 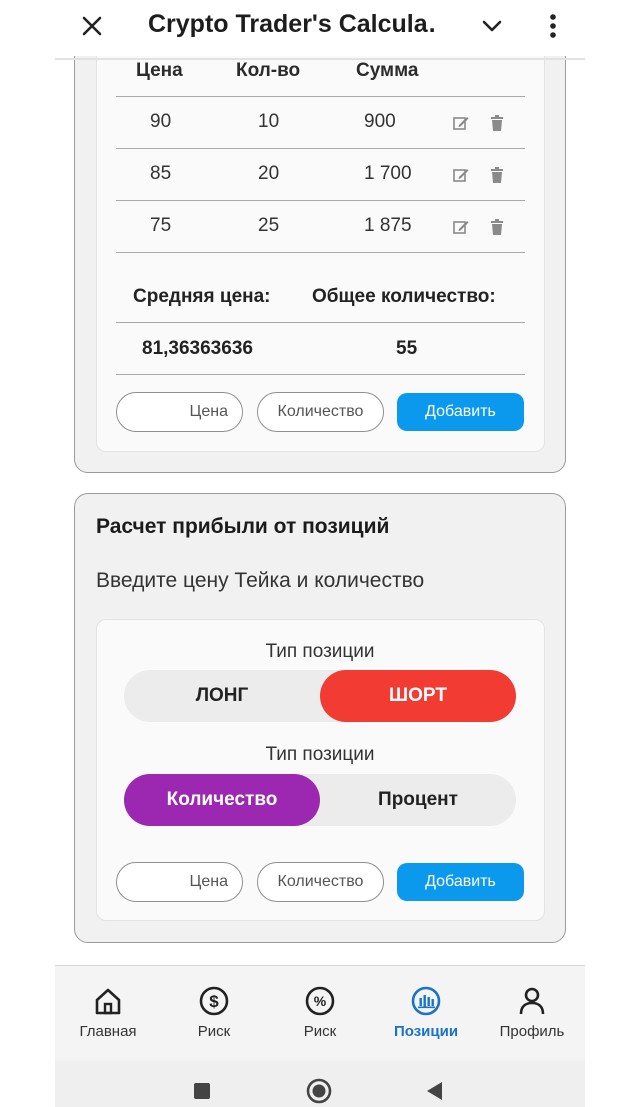 What do you see at coordinates (159, 70) in the screenshot?
I see `table-header-price: Цена` at bounding box center [159, 70].